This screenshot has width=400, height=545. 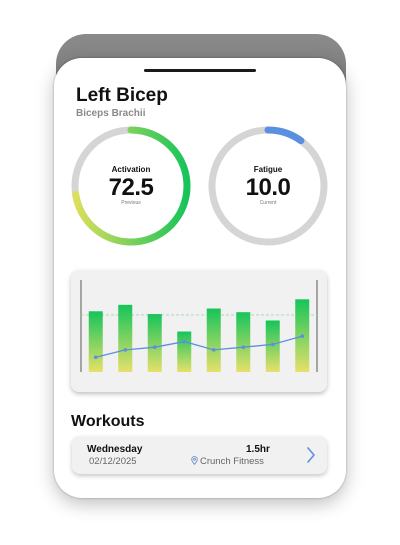 What do you see at coordinates (268, 169) in the screenshot?
I see `fatigue-label: Fatigue` at bounding box center [268, 169].